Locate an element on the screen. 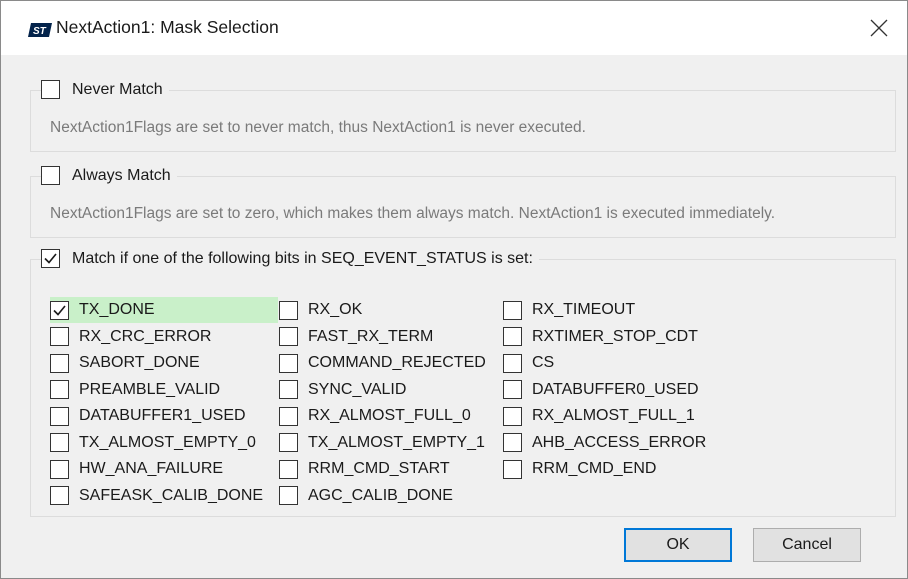 The image size is (908, 579). bit-label: RRM_CMD_START is located at coordinates (379, 468).